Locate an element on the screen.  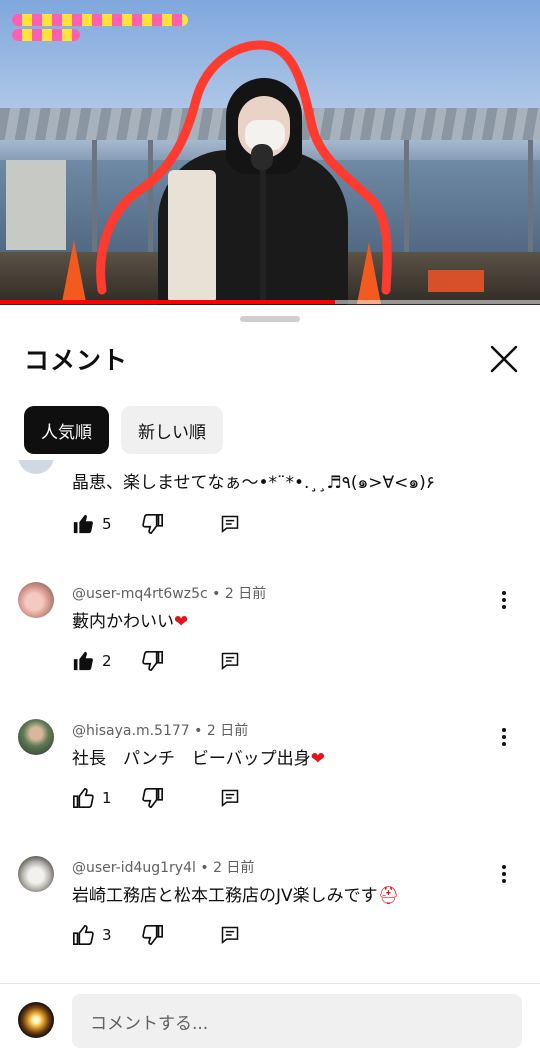
comment-text-line: 藪内かわいい❤ is located at coordinates (130, 619).